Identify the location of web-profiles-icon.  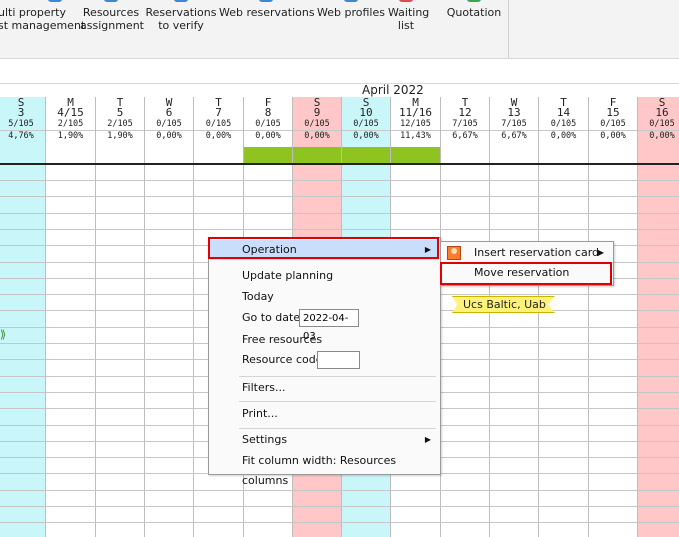
(351, 1).